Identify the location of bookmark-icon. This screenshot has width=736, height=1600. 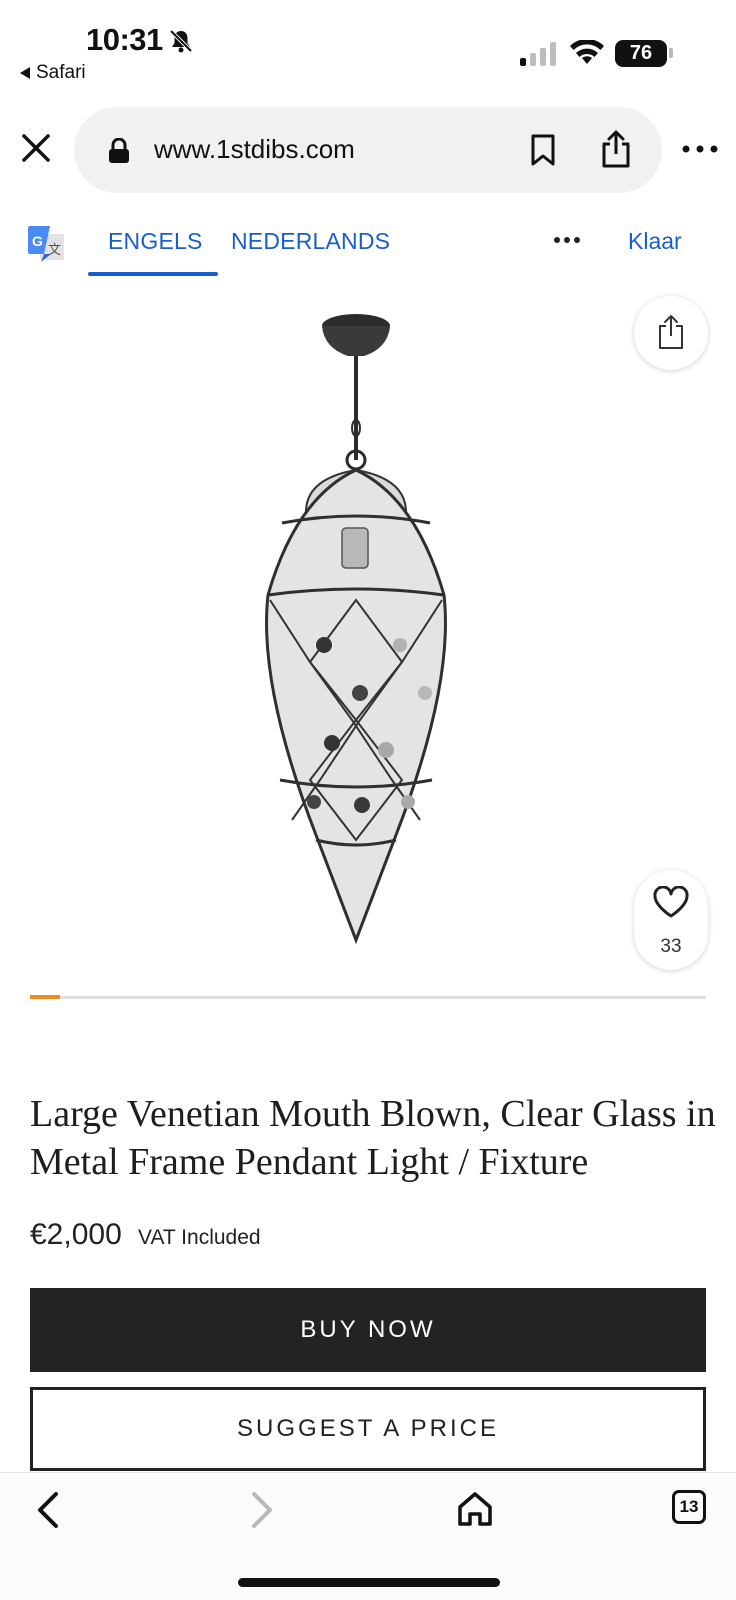
(543, 150).